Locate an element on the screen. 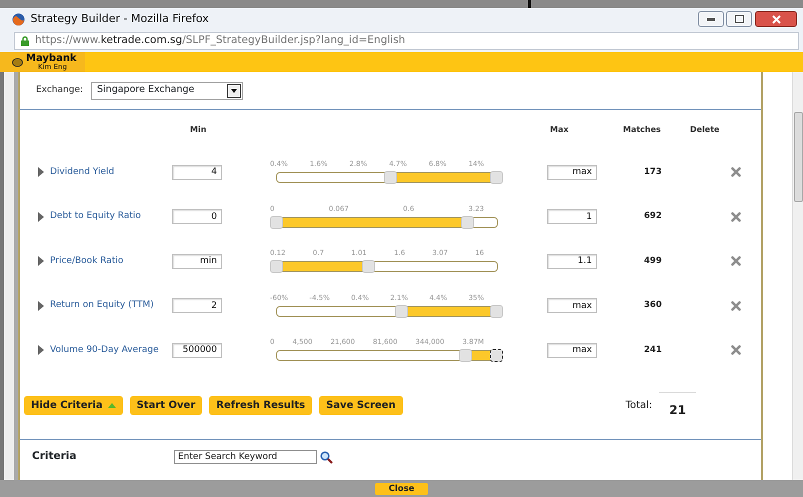 The height and width of the screenshot is (497, 803). min-field: 4 is located at coordinates (197, 172).